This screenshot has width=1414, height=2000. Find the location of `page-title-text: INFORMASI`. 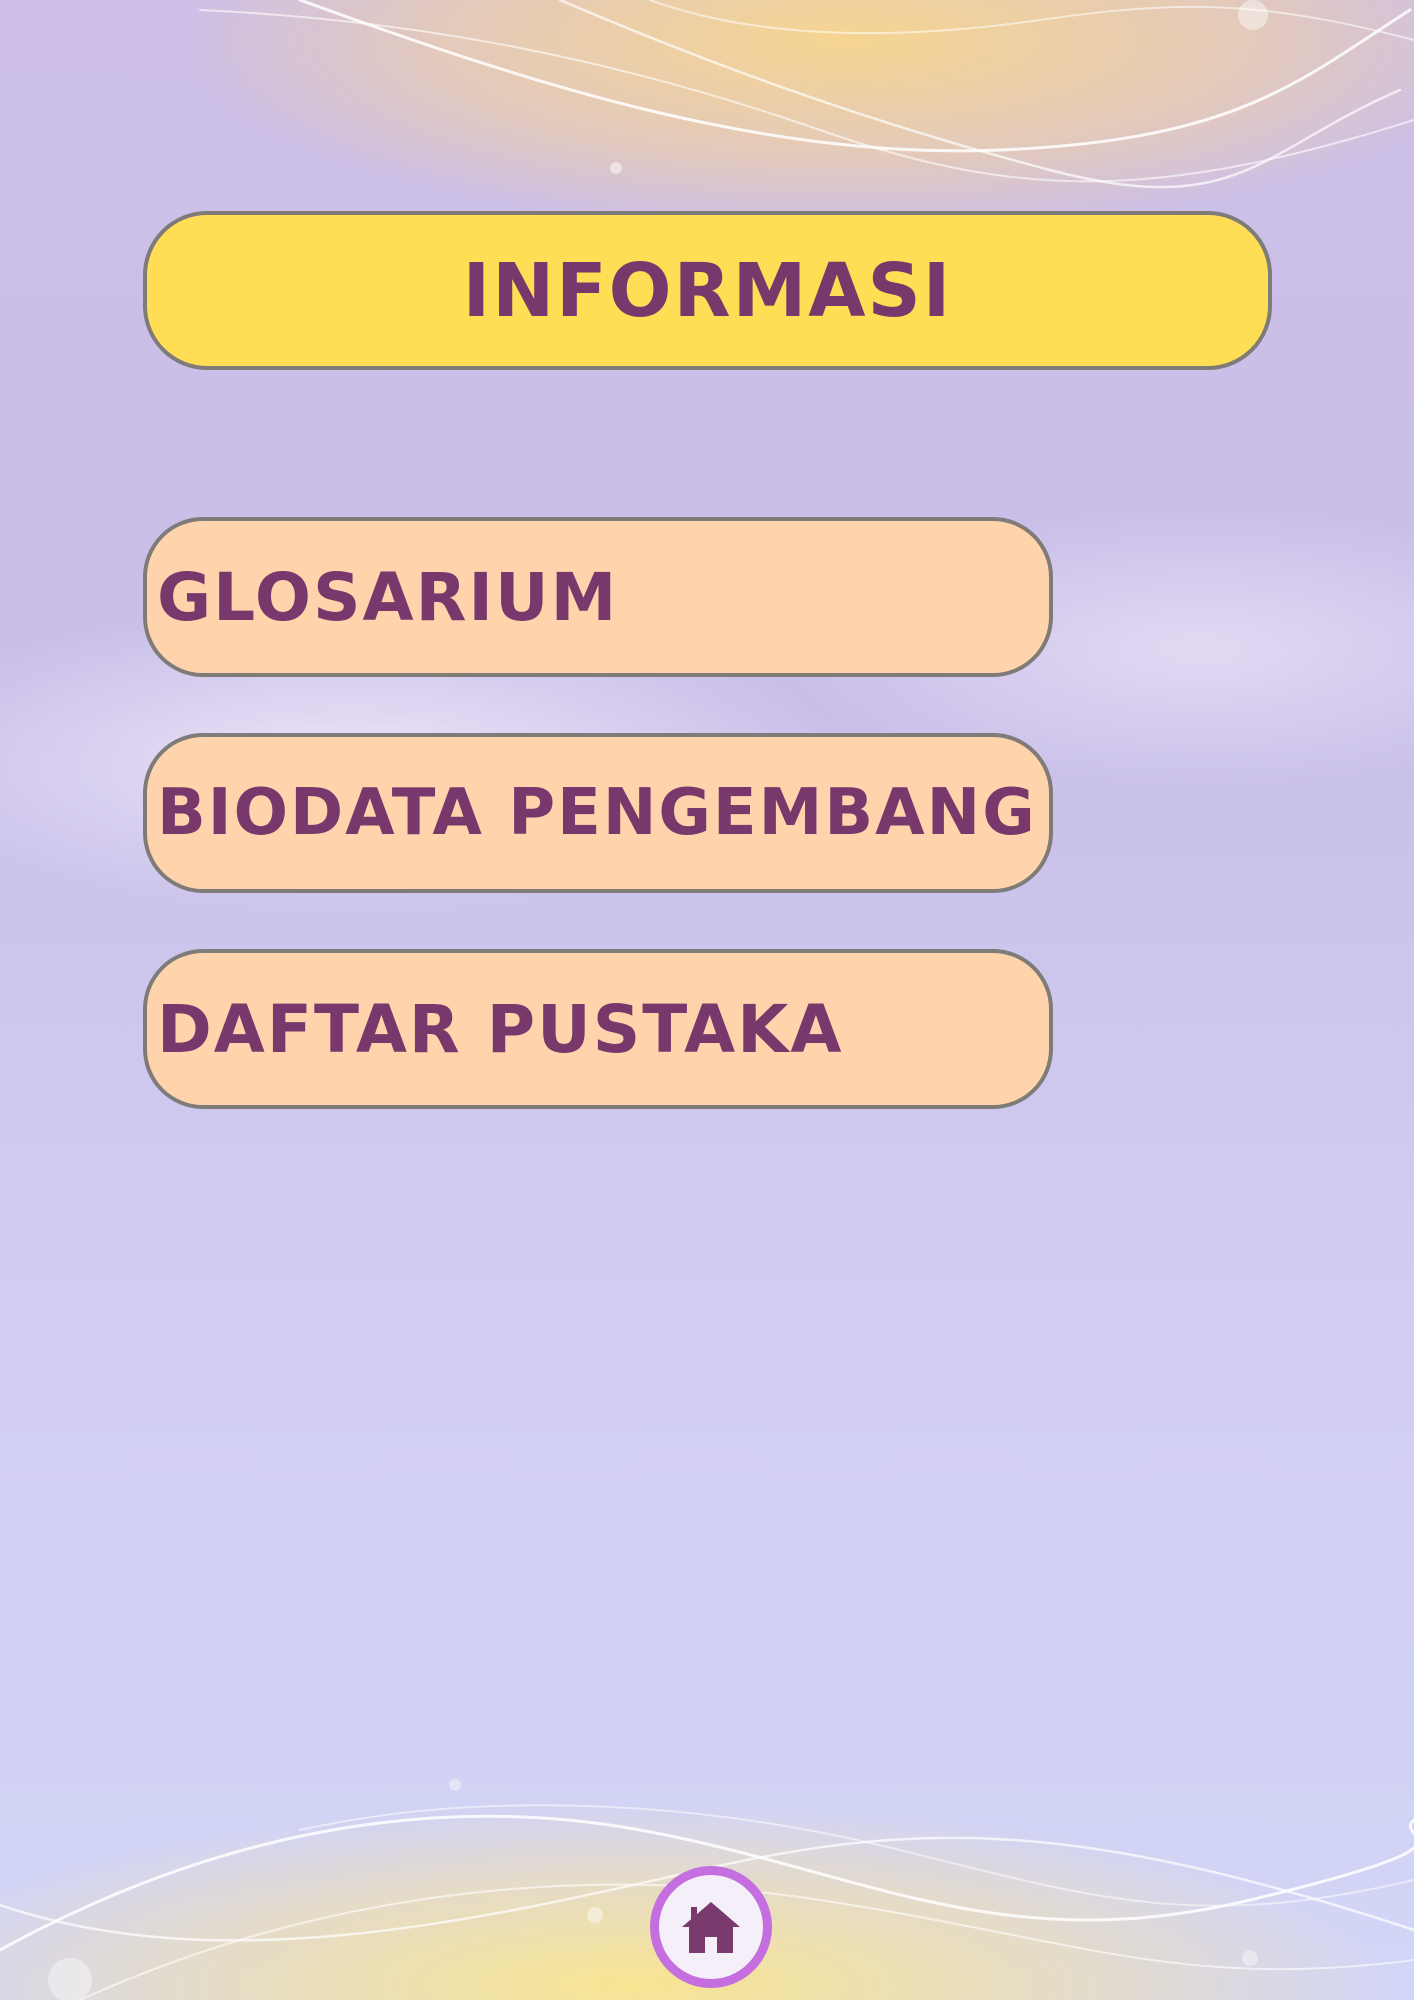

page-title-text: INFORMASI is located at coordinates (707, 290).